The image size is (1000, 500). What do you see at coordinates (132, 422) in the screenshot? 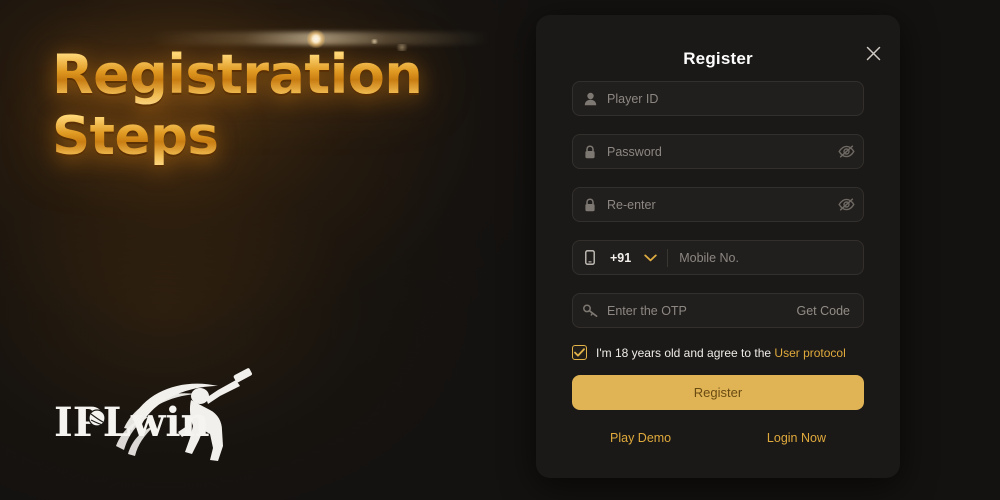
I see `svg-text: IPLwin` at bounding box center [132, 422].